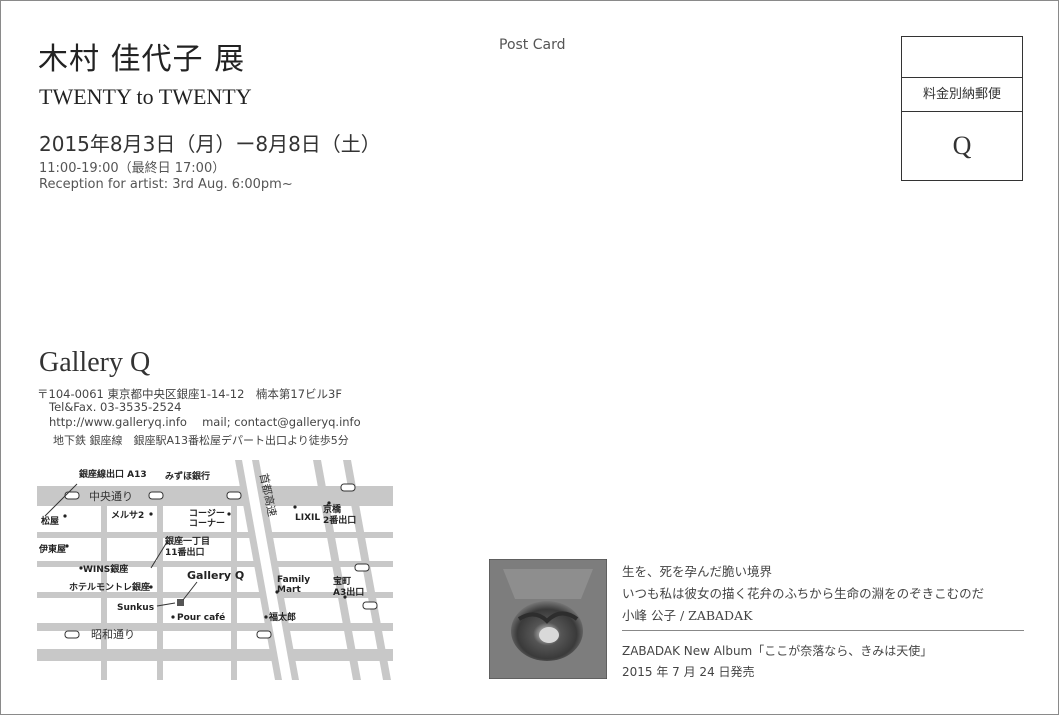 The height and width of the screenshot is (715, 1059). I want to click on map-family-2: Mart, so click(289, 590).